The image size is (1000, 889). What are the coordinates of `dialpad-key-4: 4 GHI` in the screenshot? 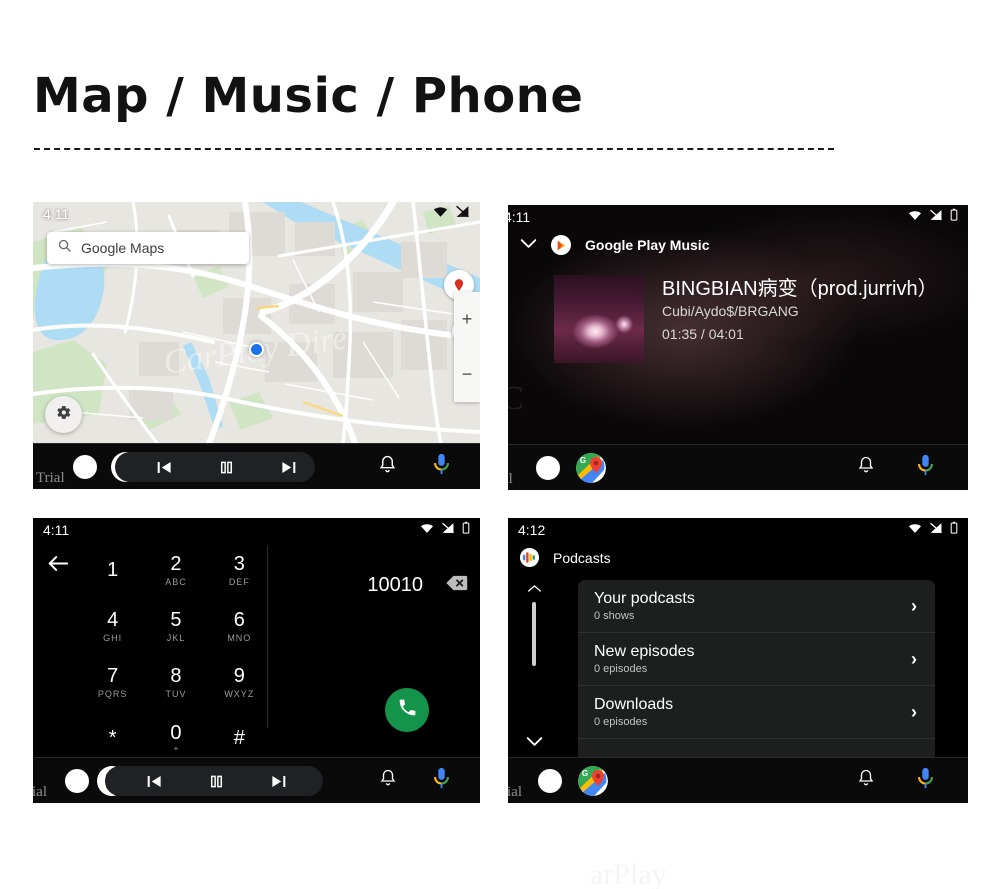 It's located at (112, 626).